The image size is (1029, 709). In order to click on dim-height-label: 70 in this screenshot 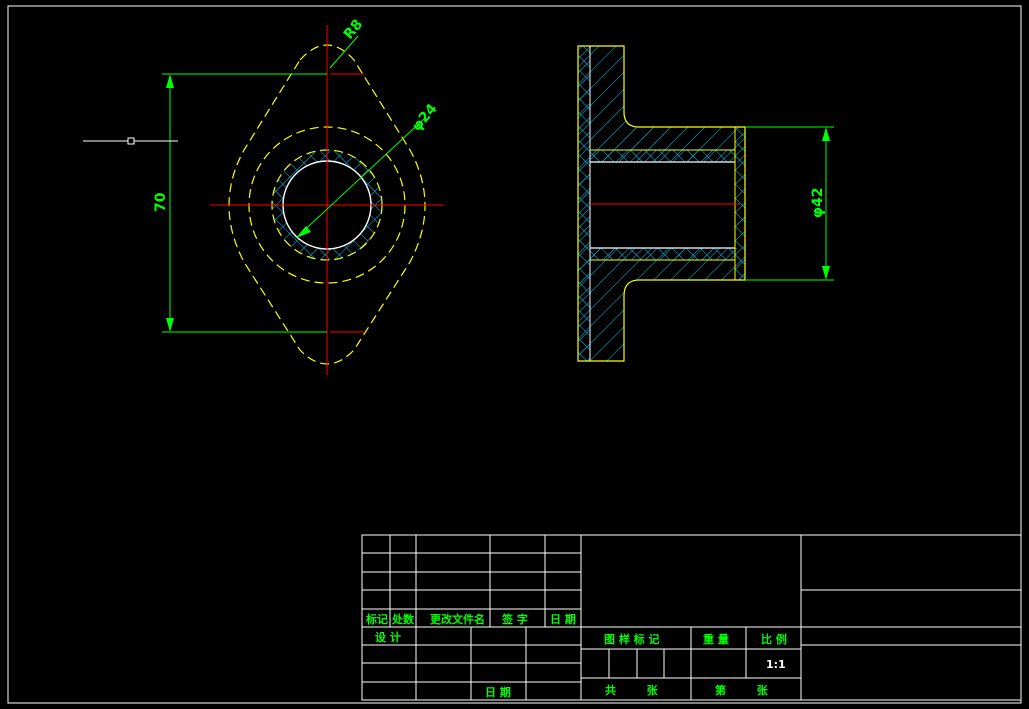, I will do `click(161, 202)`.